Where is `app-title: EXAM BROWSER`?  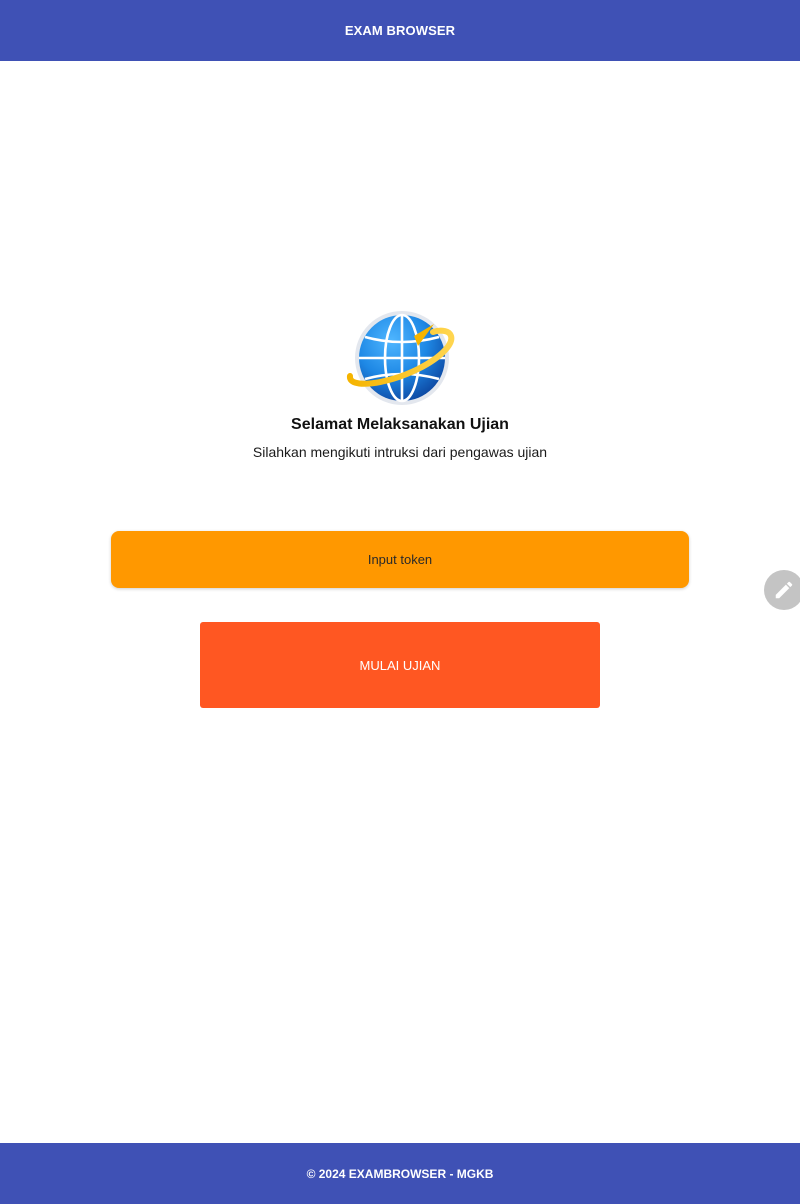
app-title: EXAM BROWSER is located at coordinates (400, 30).